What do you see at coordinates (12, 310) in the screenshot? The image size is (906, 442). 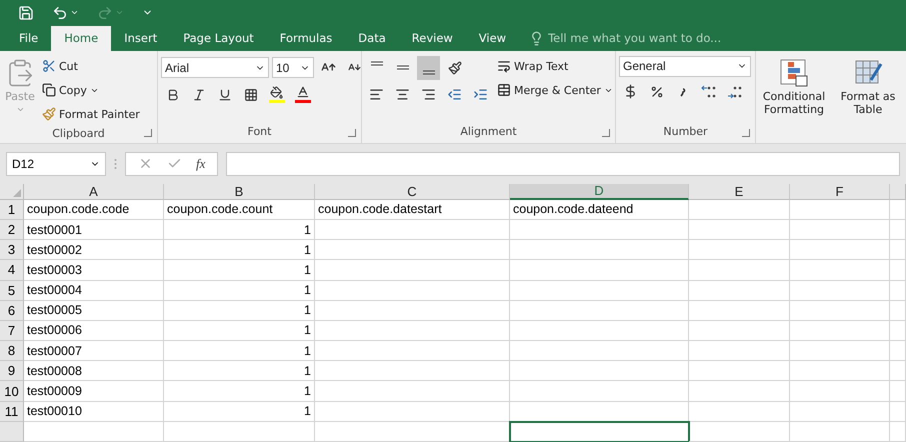 I see `row-header: 6` at bounding box center [12, 310].